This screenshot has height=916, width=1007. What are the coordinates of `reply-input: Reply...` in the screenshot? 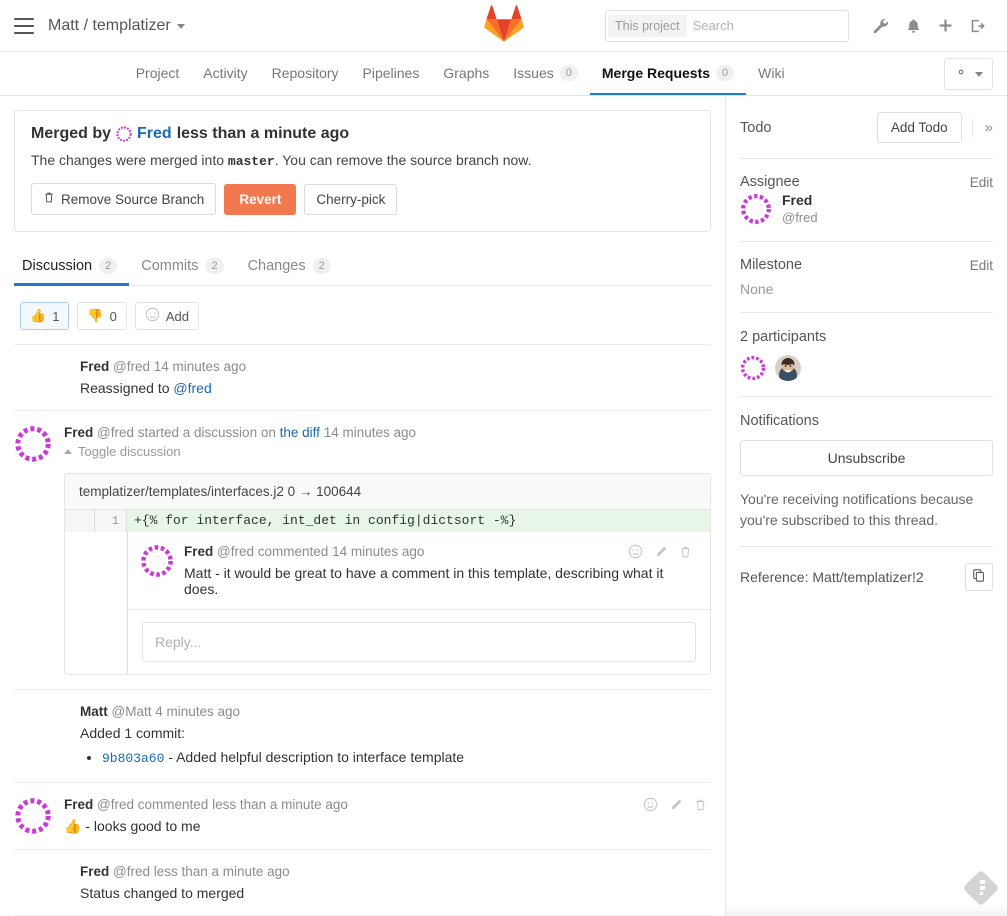 It's located at (419, 642).